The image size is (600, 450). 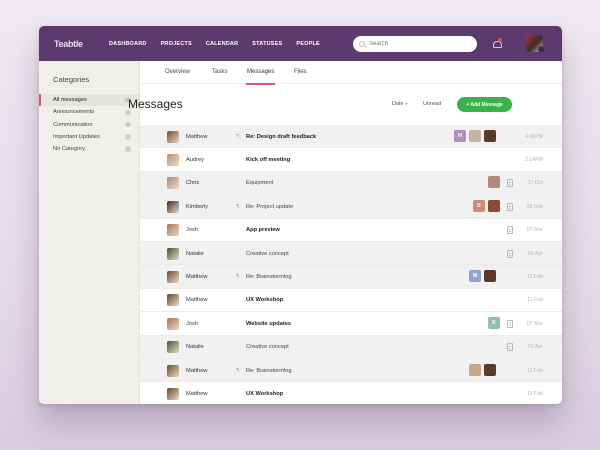 What do you see at coordinates (269, 323) in the screenshot?
I see `message-subject: Website updates` at bounding box center [269, 323].